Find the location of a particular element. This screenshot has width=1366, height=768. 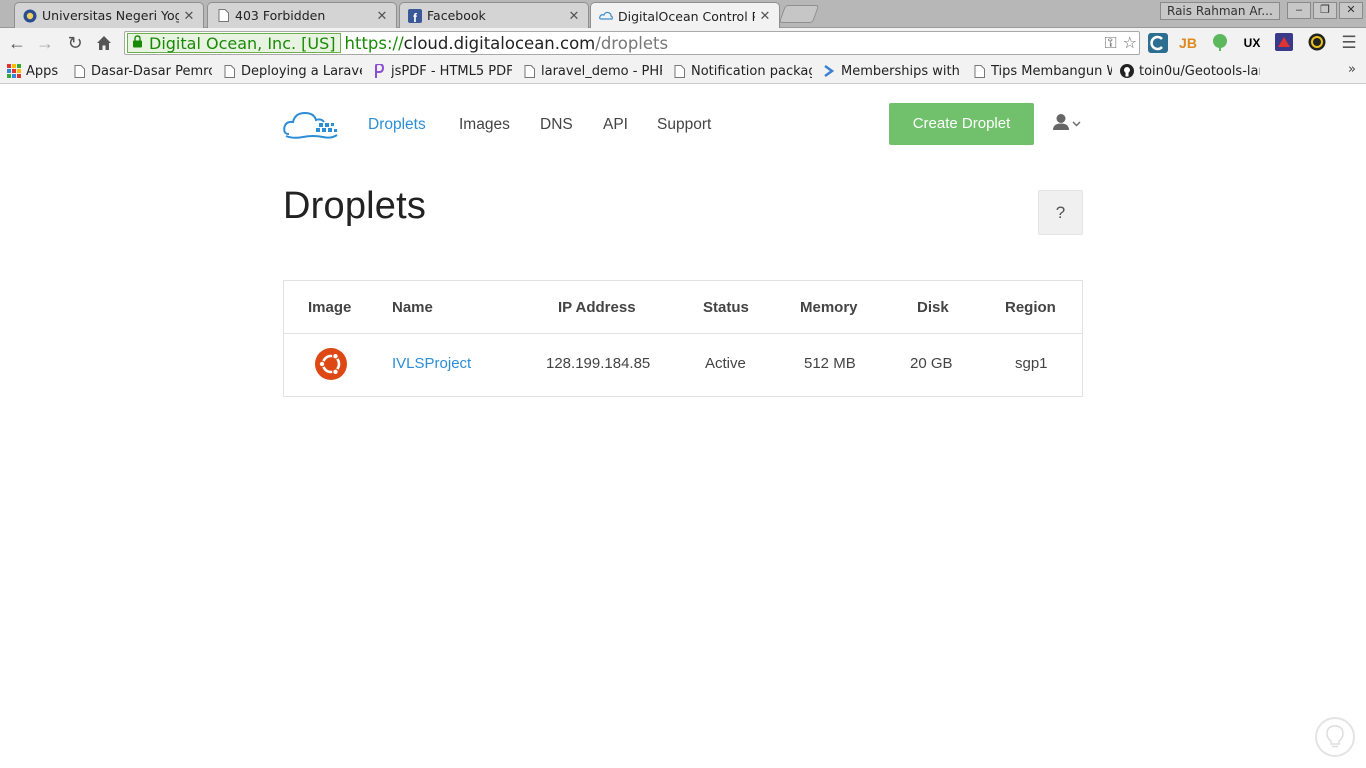

droplet-disk: 20 GB is located at coordinates (931, 363).